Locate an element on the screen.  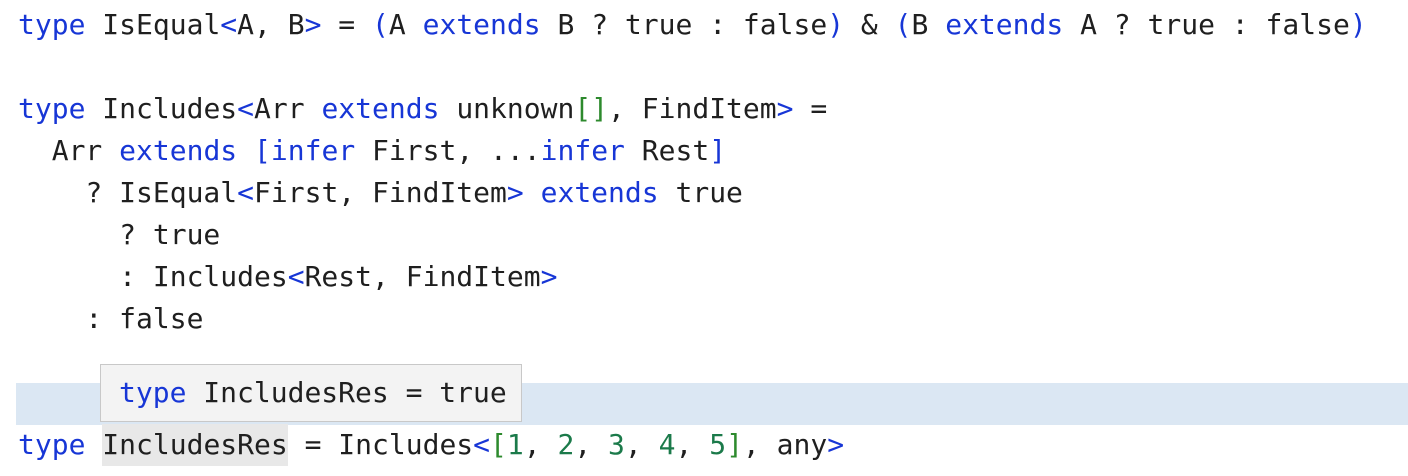
identifier: : Includes is located at coordinates (153, 276).